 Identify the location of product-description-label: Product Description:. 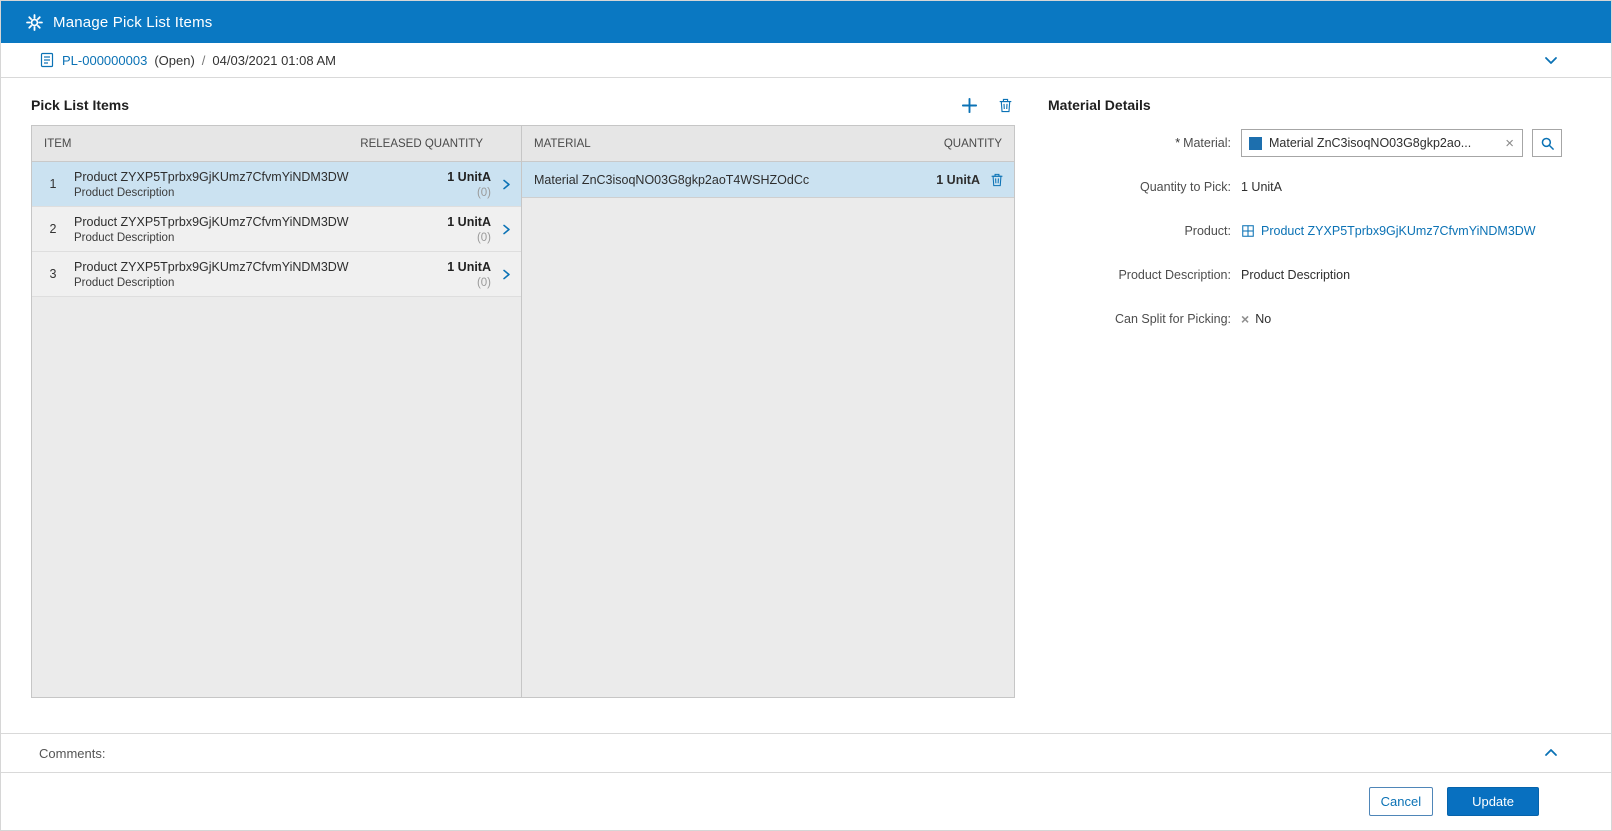
(1174, 275).